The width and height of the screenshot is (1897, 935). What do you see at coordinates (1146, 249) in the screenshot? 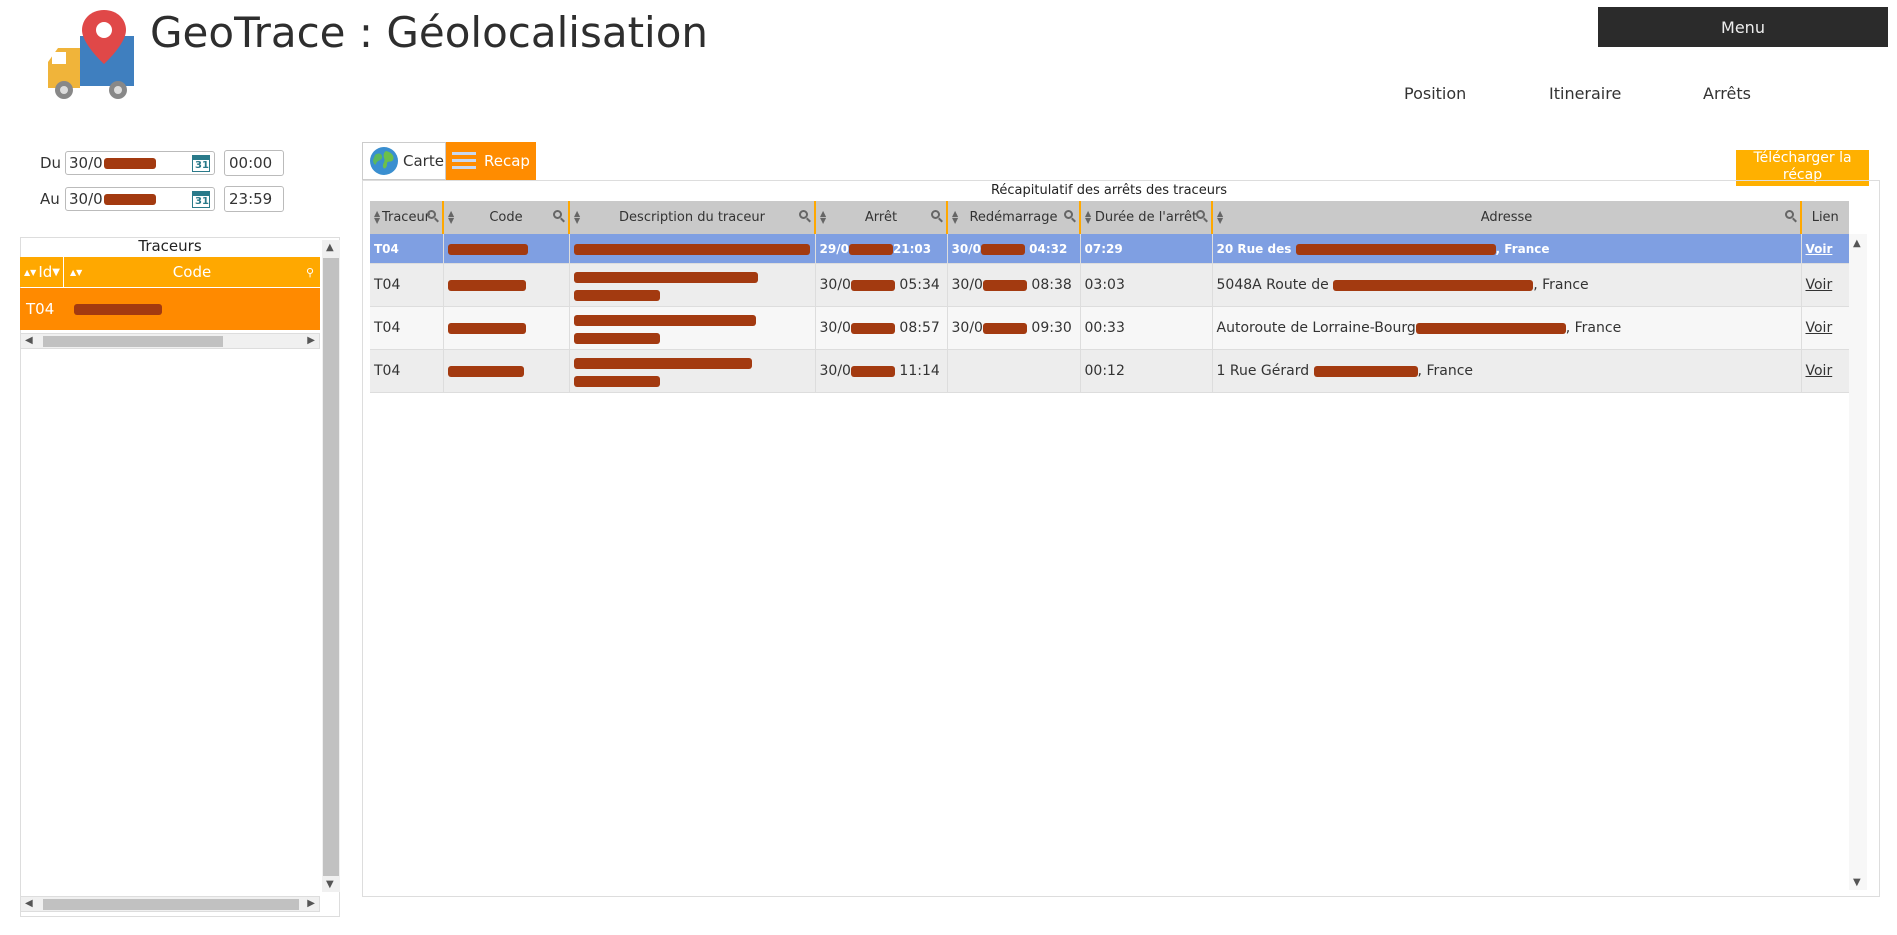
I see `cell-duree: 07:29` at bounding box center [1146, 249].